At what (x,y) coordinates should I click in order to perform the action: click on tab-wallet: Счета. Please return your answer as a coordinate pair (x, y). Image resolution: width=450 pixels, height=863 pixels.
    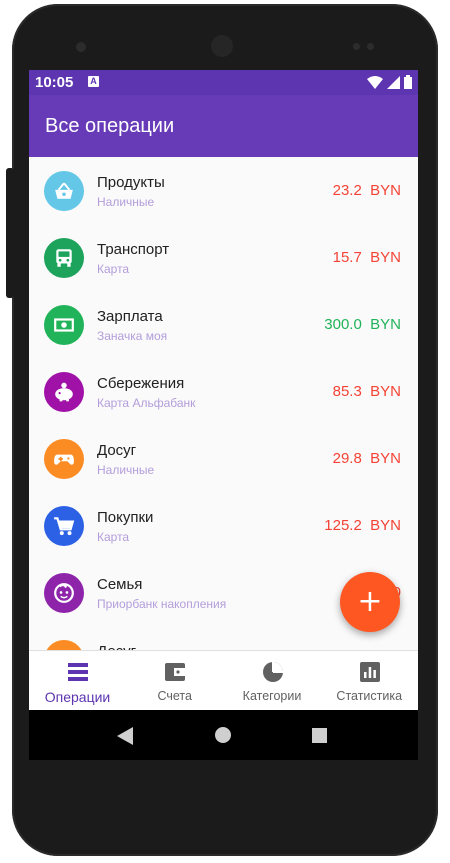
    Looking at the image, I should click on (174, 681).